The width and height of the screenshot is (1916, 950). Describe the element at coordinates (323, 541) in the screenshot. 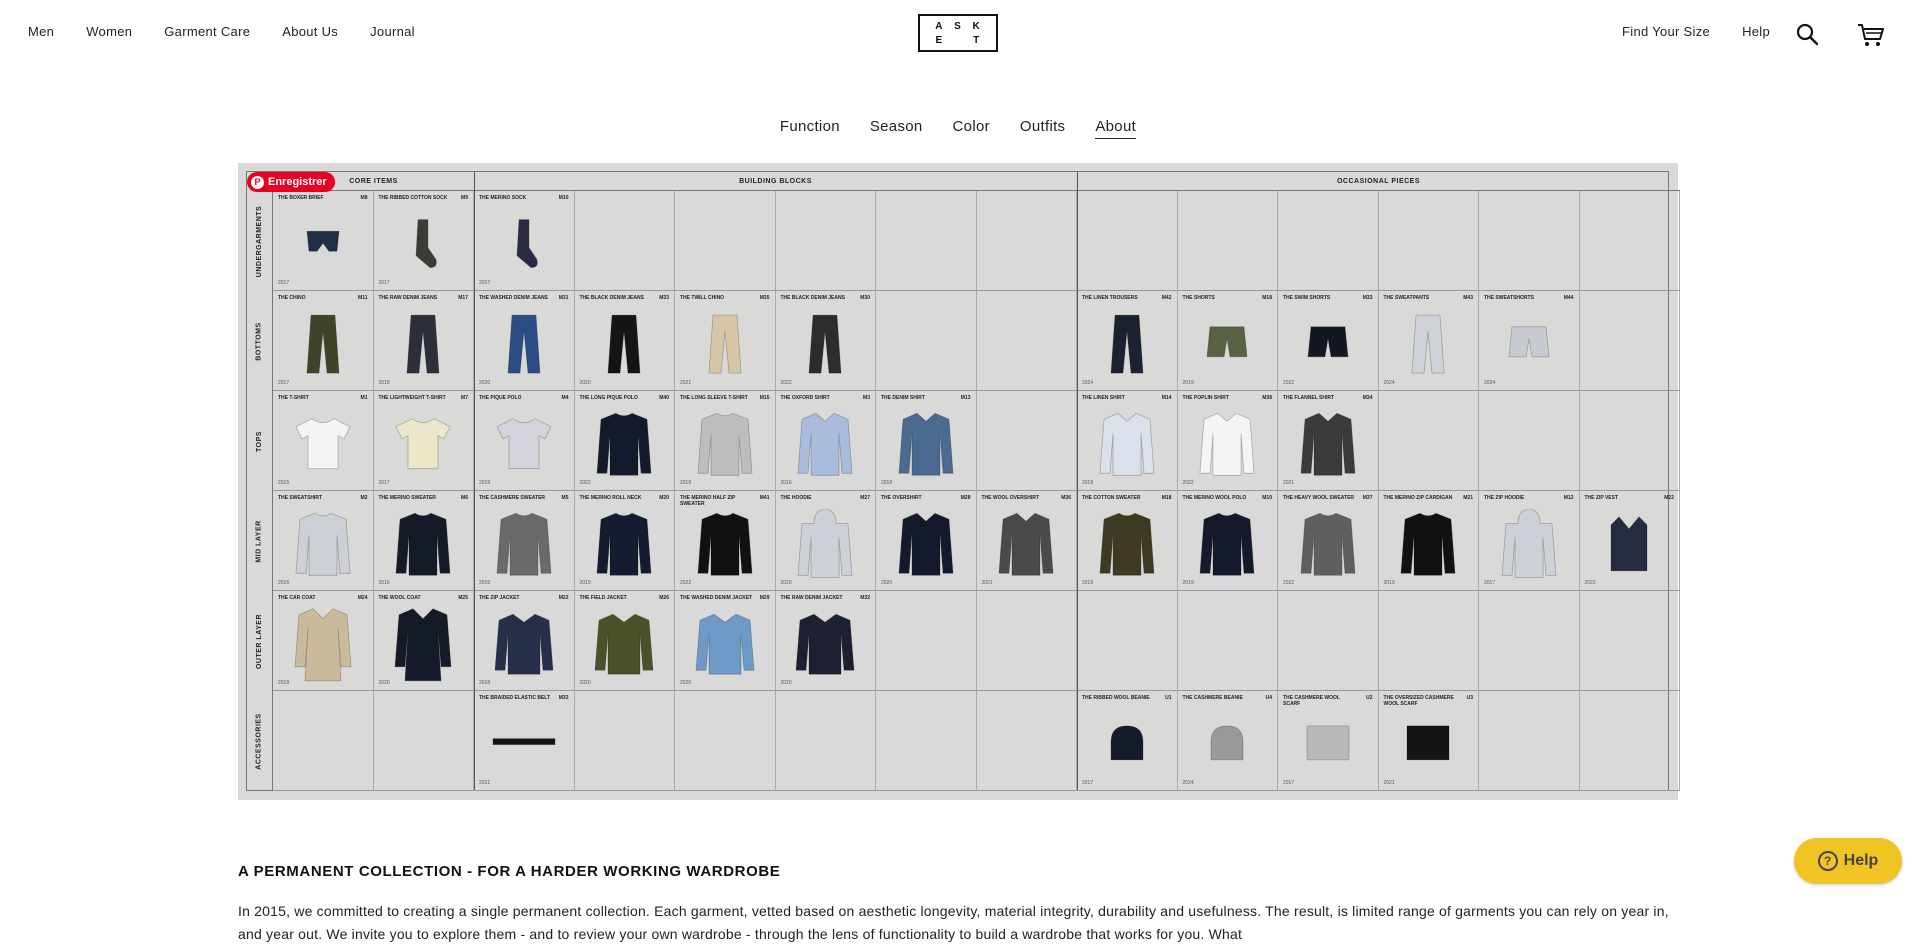

I see `garment-cell: THE SWEATSHIRT M2 2016` at that location.